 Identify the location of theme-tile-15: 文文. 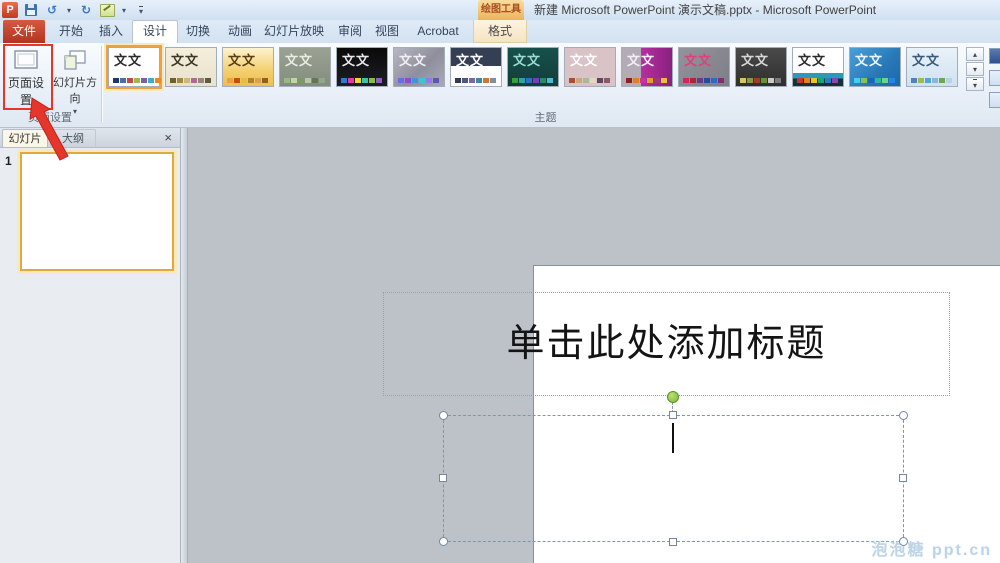
(932, 67).